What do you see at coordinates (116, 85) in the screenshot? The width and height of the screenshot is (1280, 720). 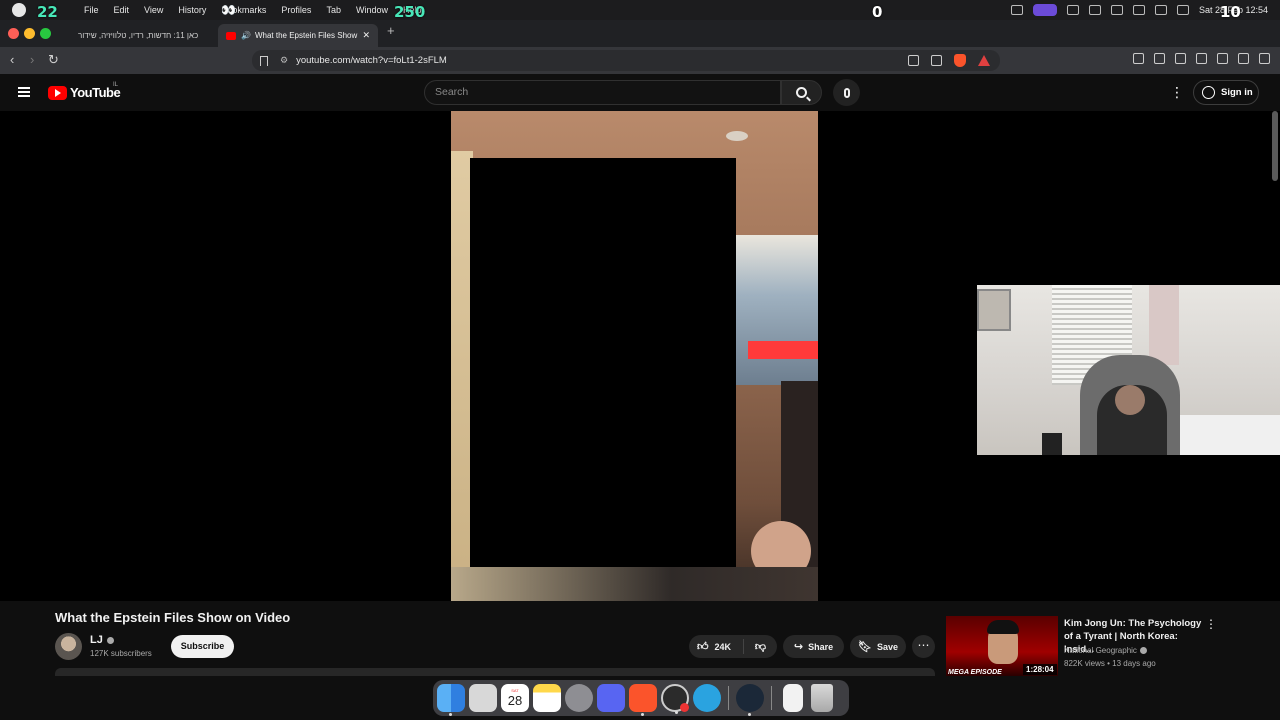 I see `country-code: IL` at bounding box center [116, 85].